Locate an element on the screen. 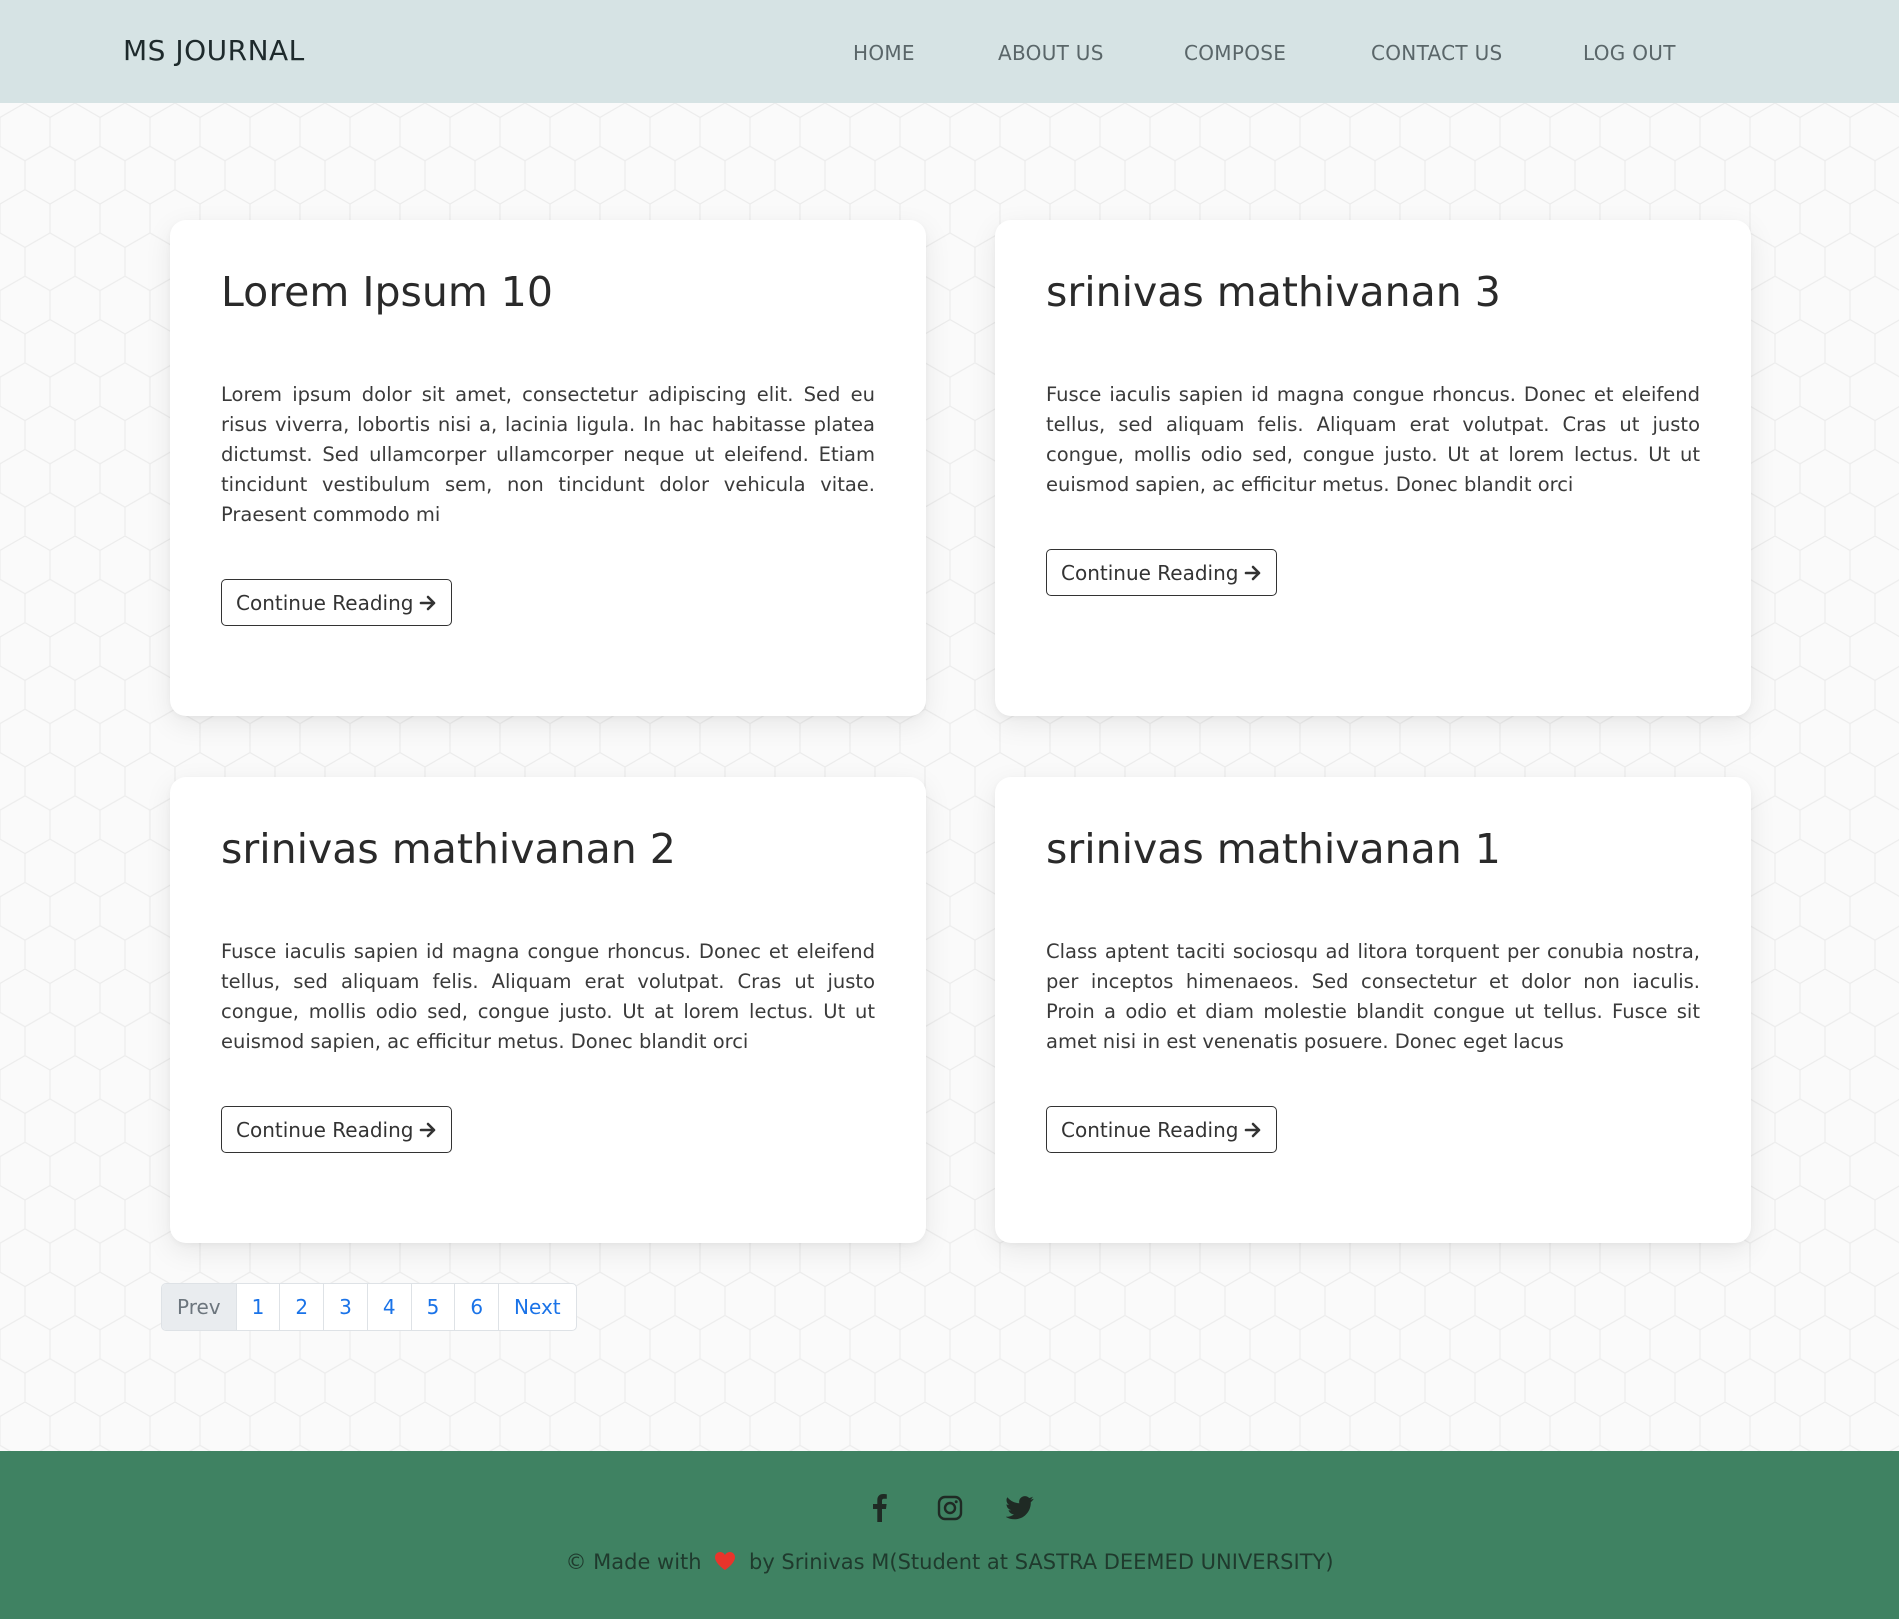 The image size is (1899, 1619). page-2: 2 is located at coordinates (301, 1307).